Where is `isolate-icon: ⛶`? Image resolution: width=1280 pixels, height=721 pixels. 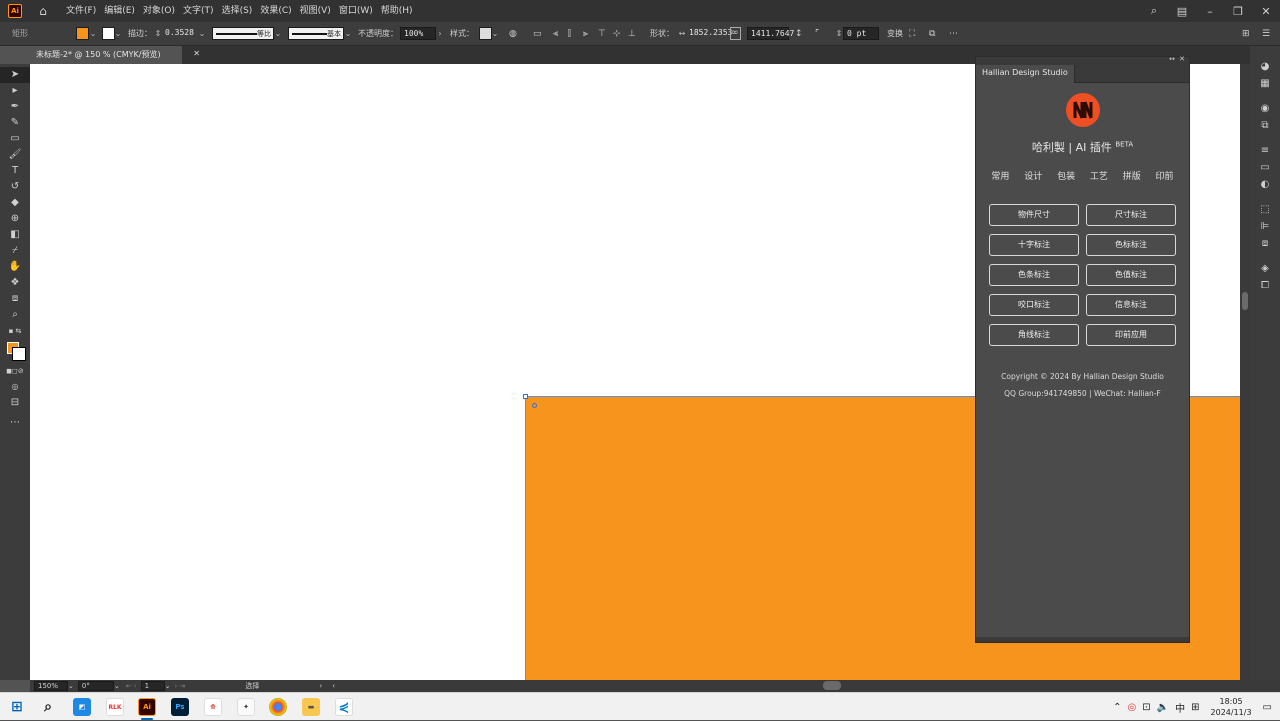 isolate-icon: ⛶ is located at coordinates (916, 34).